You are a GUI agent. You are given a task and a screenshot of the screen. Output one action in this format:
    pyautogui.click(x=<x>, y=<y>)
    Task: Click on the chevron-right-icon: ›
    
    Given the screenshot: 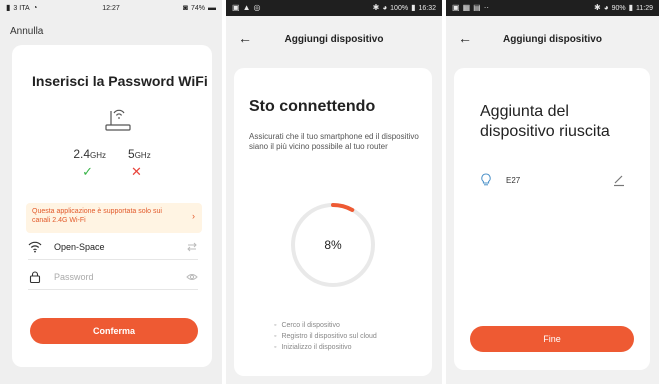 What is the action you would take?
    pyautogui.click(x=193, y=216)
    